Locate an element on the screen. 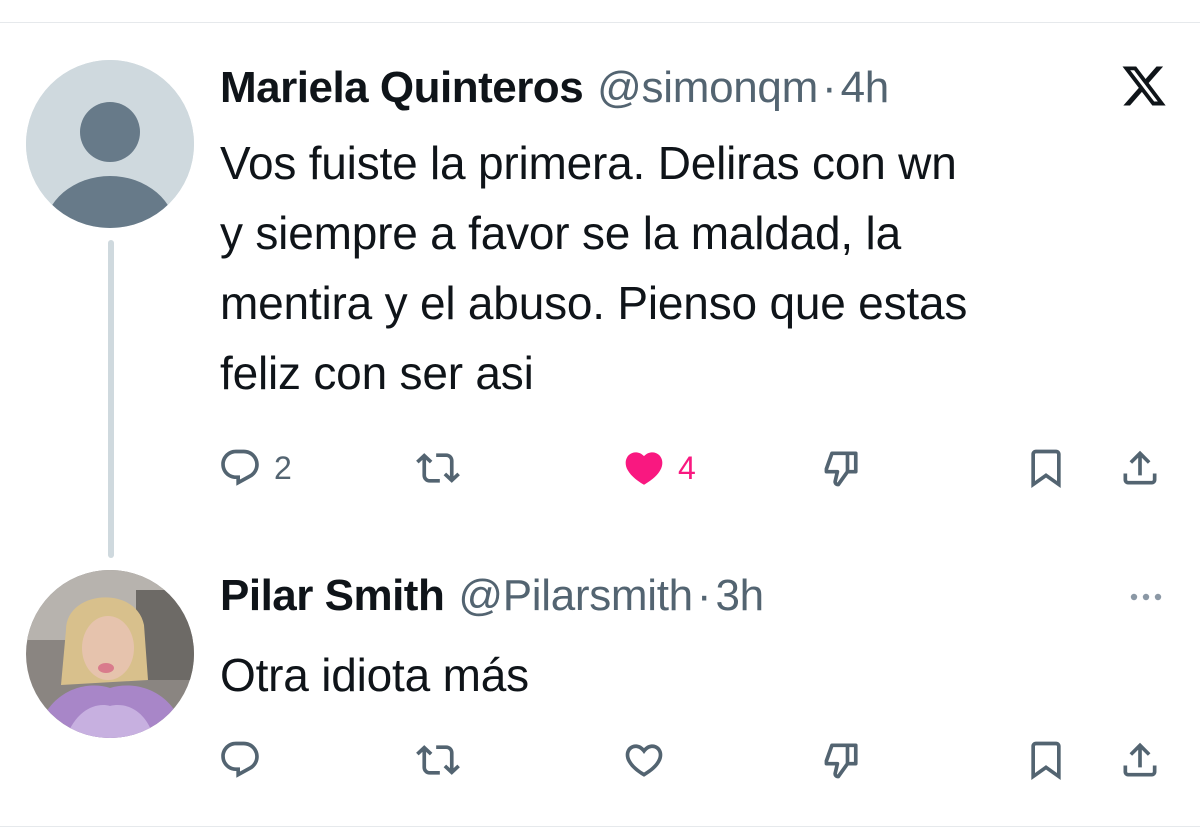 The height and width of the screenshot is (833, 1200). reply-button: 2 is located at coordinates (255, 468).